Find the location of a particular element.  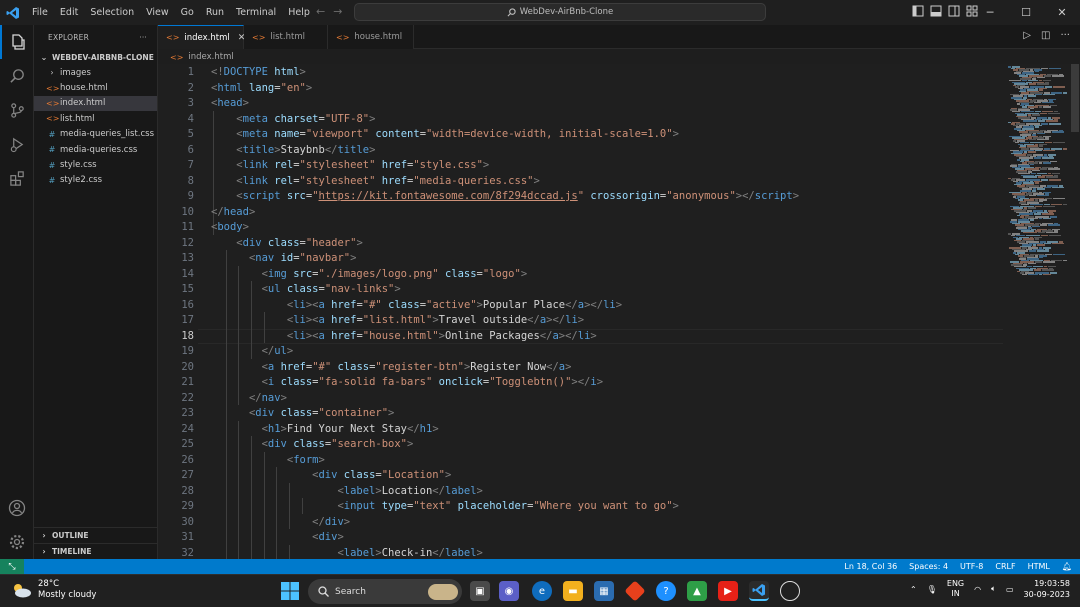

search-icon is located at coordinates (17, 76).